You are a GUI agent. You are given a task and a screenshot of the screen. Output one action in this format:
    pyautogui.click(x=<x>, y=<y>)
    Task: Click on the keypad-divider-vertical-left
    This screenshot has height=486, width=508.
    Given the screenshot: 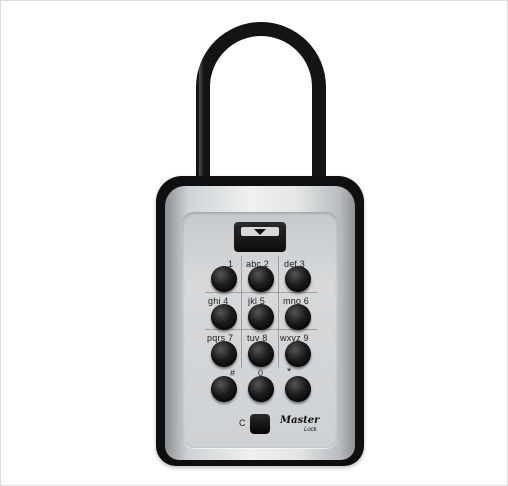 What is the action you would take?
    pyautogui.click(x=241, y=312)
    